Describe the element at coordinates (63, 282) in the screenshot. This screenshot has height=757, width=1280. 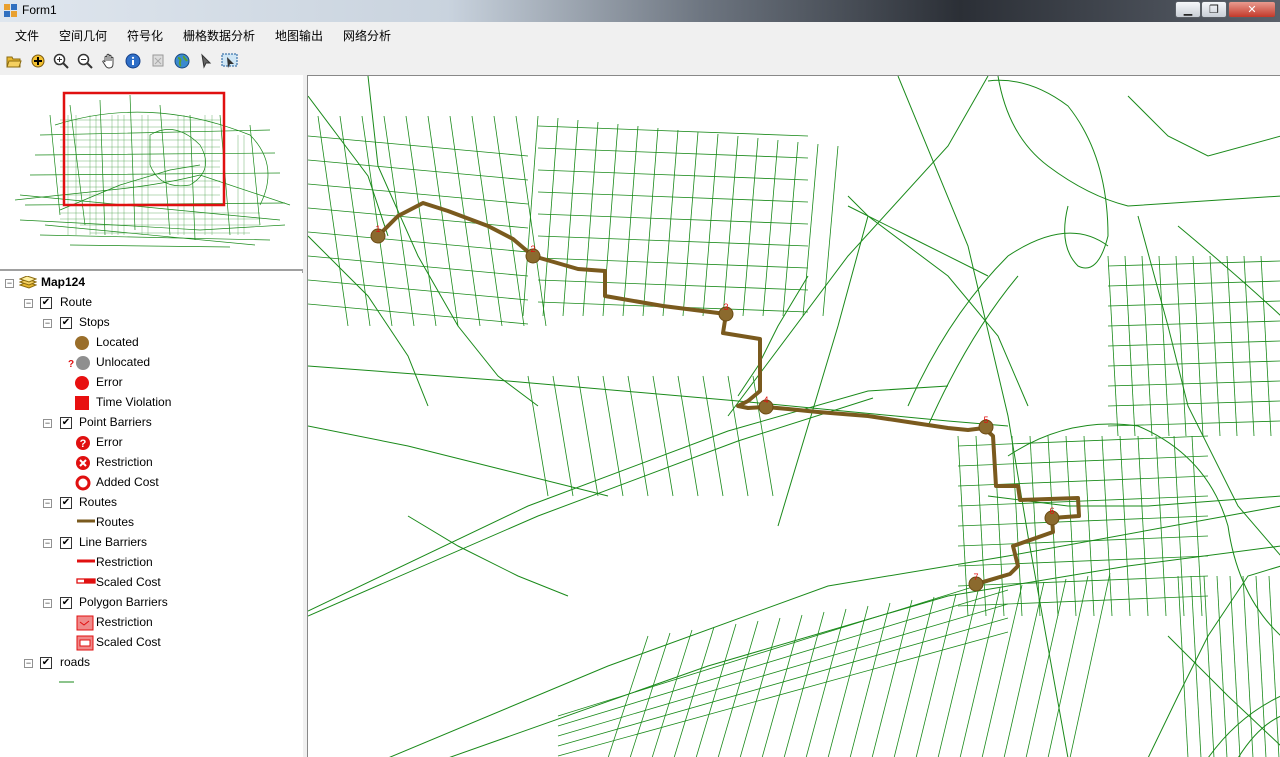
I see `map-name: Map124` at that location.